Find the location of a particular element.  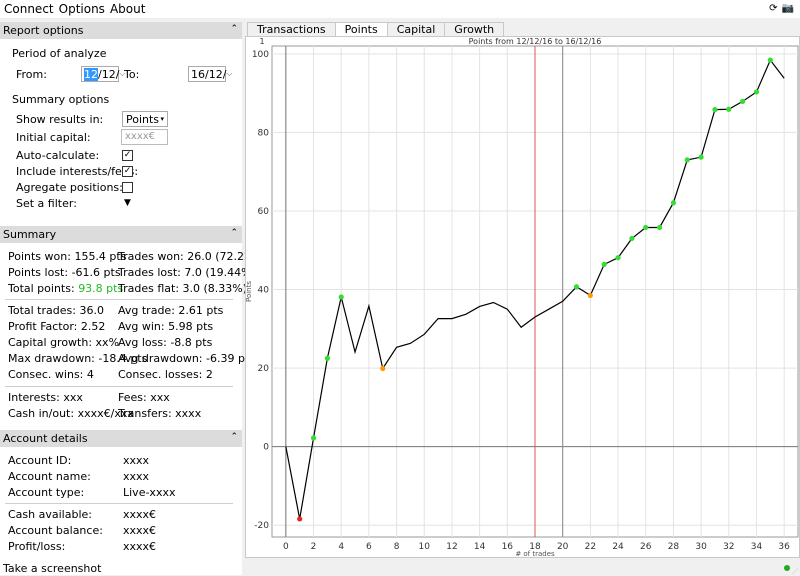

avg-trade: Avg trade: 2.61 pts is located at coordinates (171, 310).